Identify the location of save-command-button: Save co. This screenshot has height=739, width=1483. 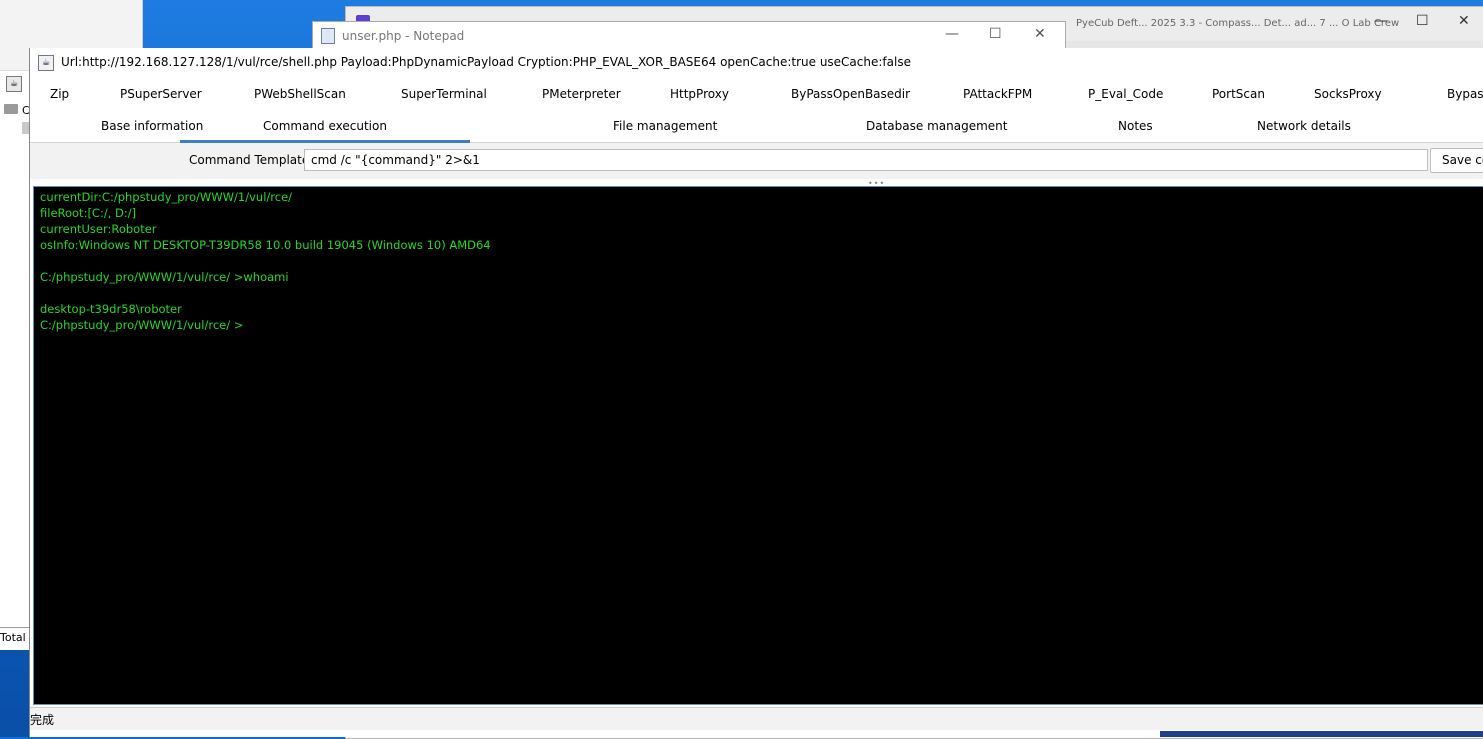
(1456, 160).